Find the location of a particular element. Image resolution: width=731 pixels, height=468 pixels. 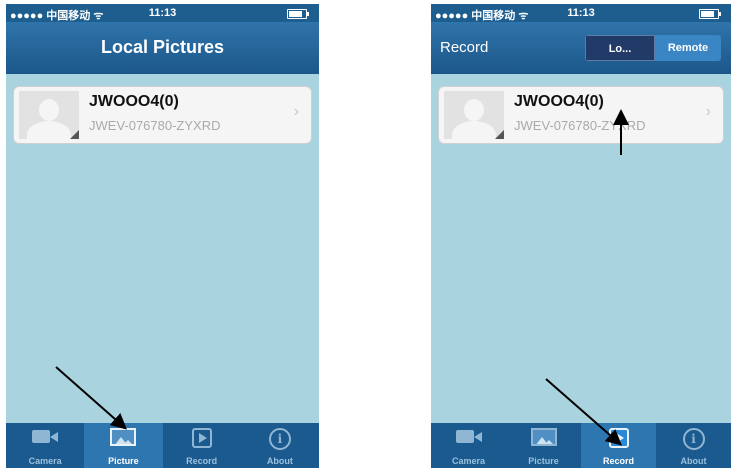

local-remote-segmented-control: Lo... Remote is located at coordinates (653, 48).